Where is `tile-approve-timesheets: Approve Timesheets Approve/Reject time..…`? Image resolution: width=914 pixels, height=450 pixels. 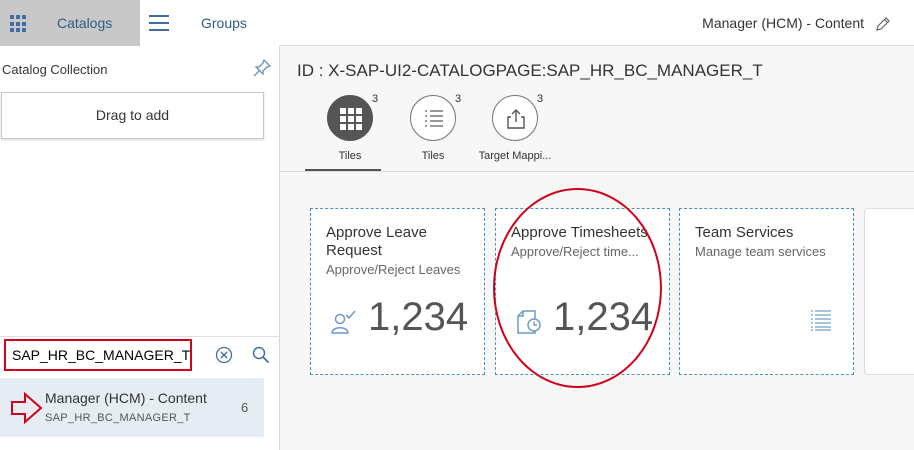 tile-approve-timesheets: Approve Timesheets Approve/Reject time..… is located at coordinates (582, 291).